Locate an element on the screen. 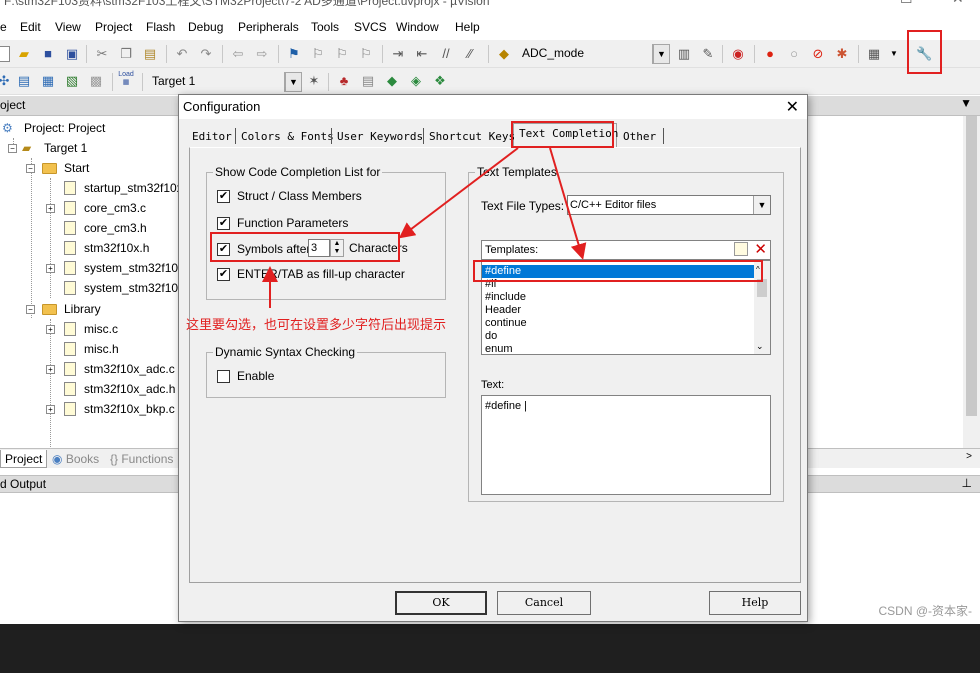 Image resolution: width=980 pixels, height=673 pixels. comment-icon: // is located at coordinates (446, 54).